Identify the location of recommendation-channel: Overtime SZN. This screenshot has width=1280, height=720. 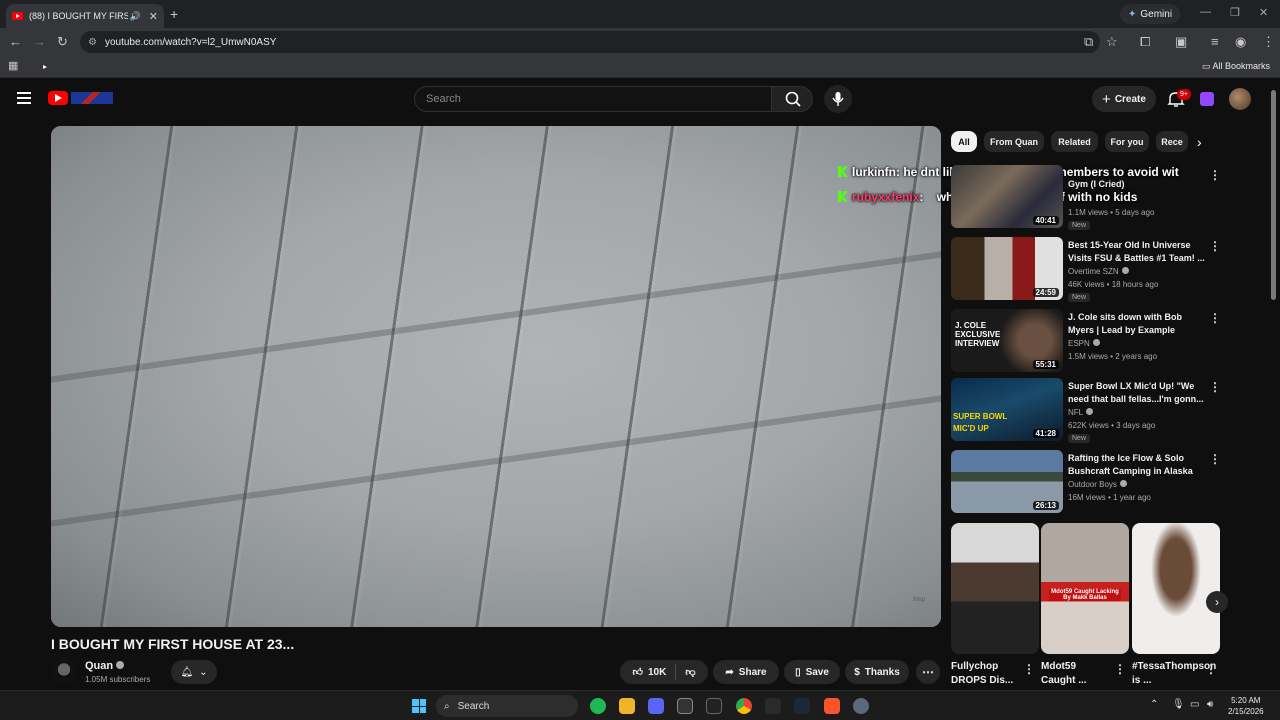
(1098, 271).